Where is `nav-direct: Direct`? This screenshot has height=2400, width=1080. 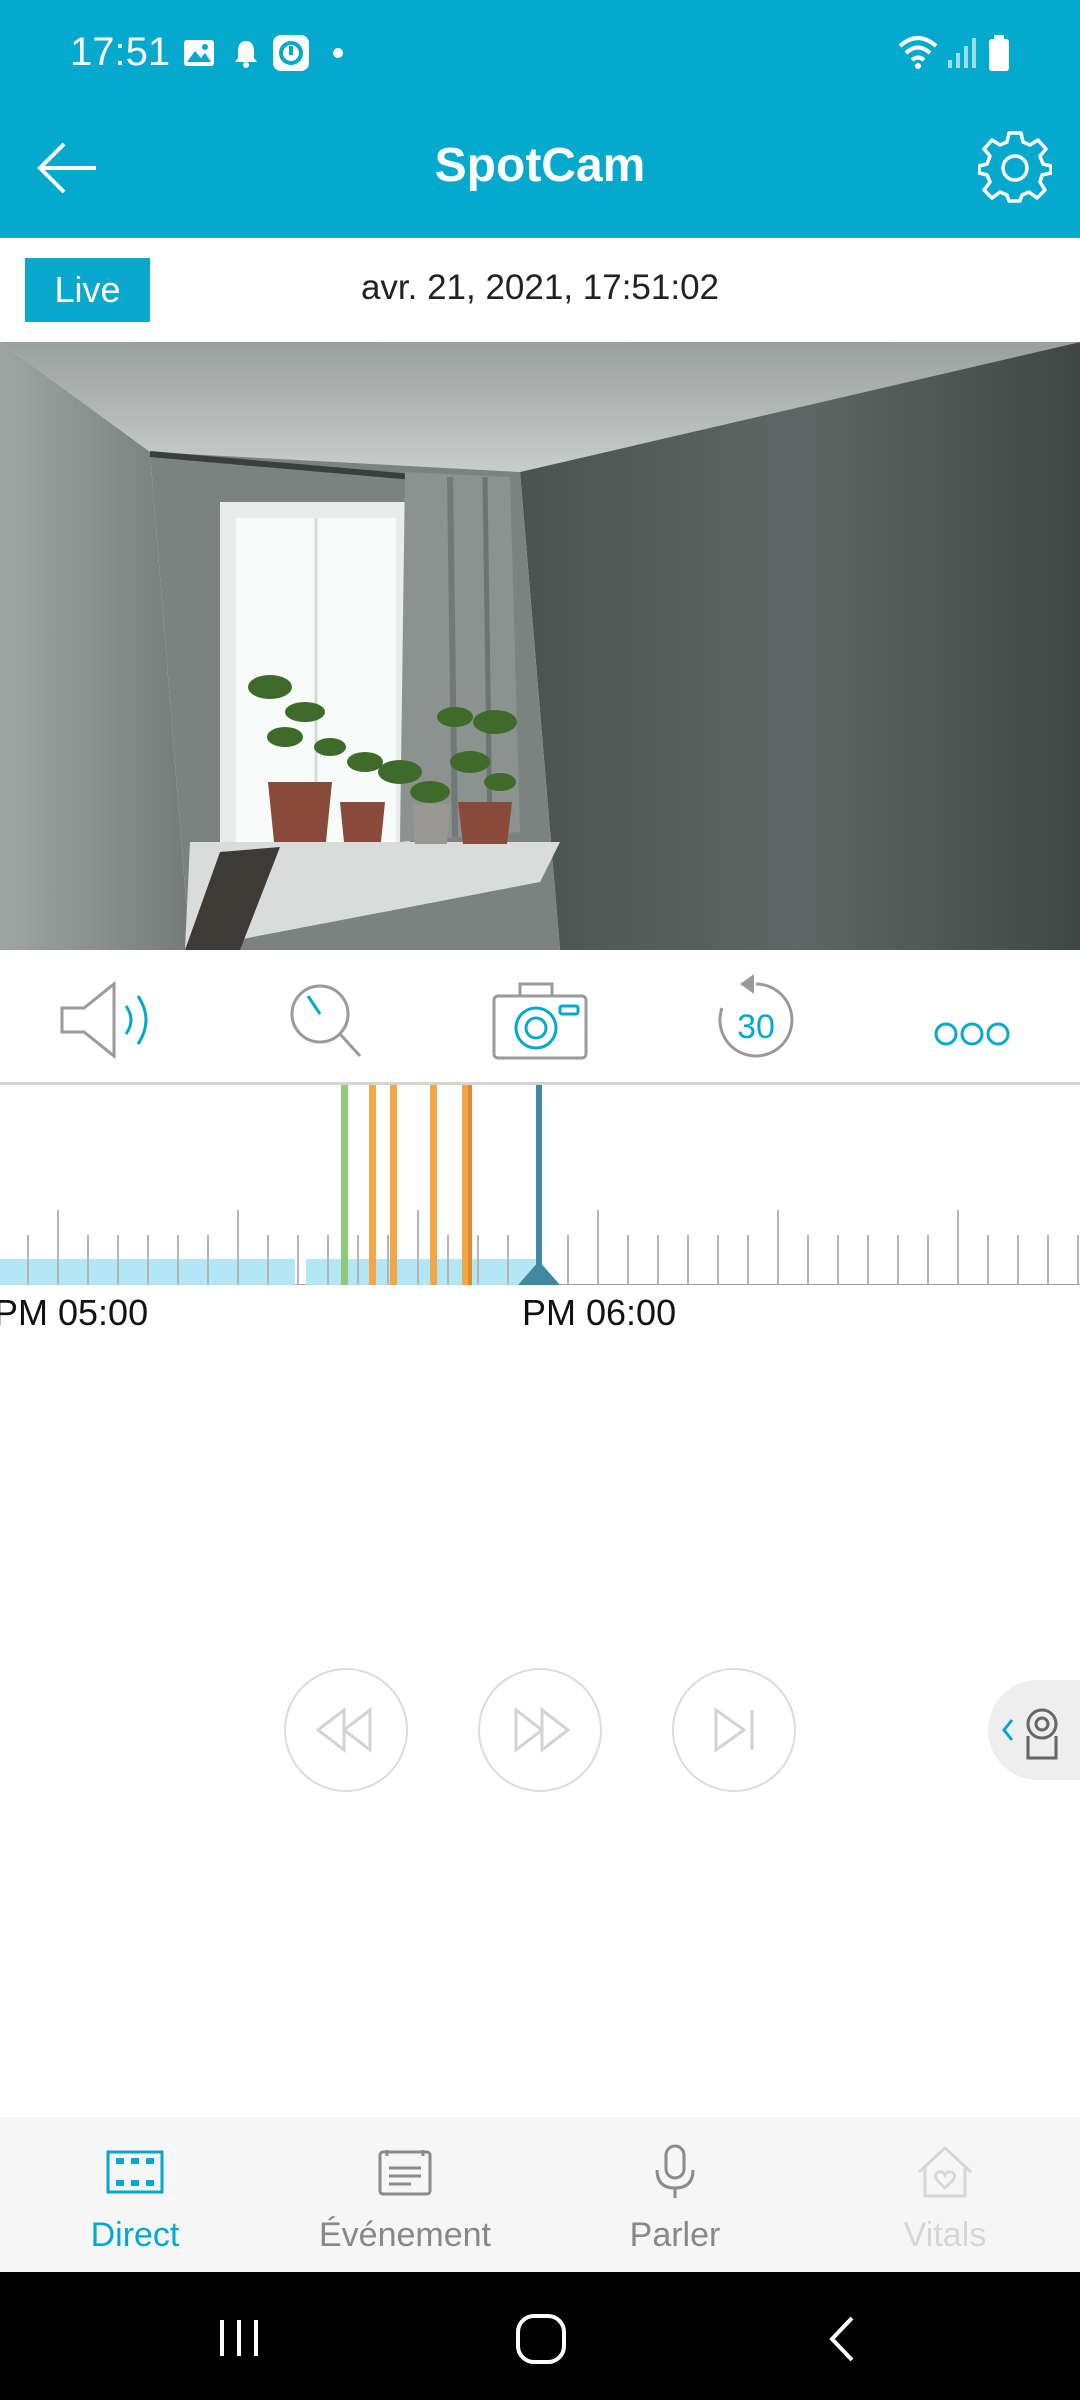 nav-direct: Direct is located at coordinates (135, 2194).